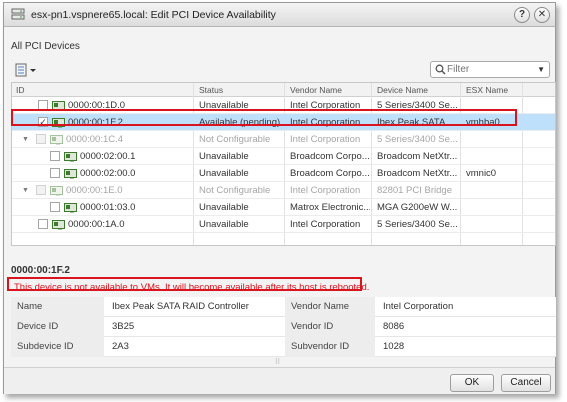 This screenshot has height=402, width=567. I want to click on property-label: Vendor ID, so click(330, 327).